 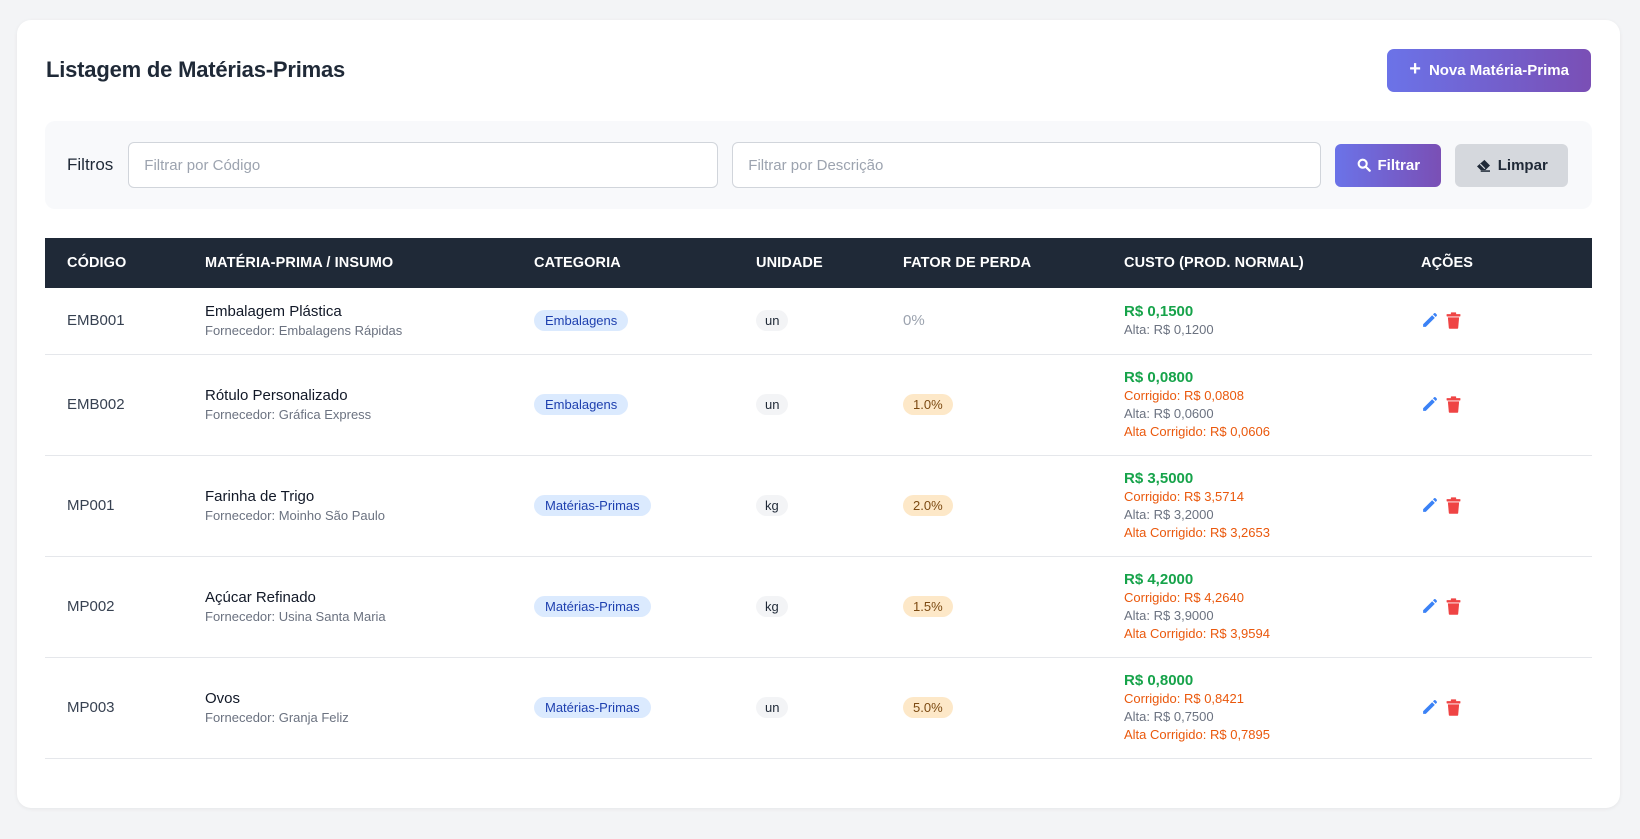 What do you see at coordinates (928, 505) in the screenshot?
I see `loss-factor-badge: 2.0%` at bounding box center [928, 505].